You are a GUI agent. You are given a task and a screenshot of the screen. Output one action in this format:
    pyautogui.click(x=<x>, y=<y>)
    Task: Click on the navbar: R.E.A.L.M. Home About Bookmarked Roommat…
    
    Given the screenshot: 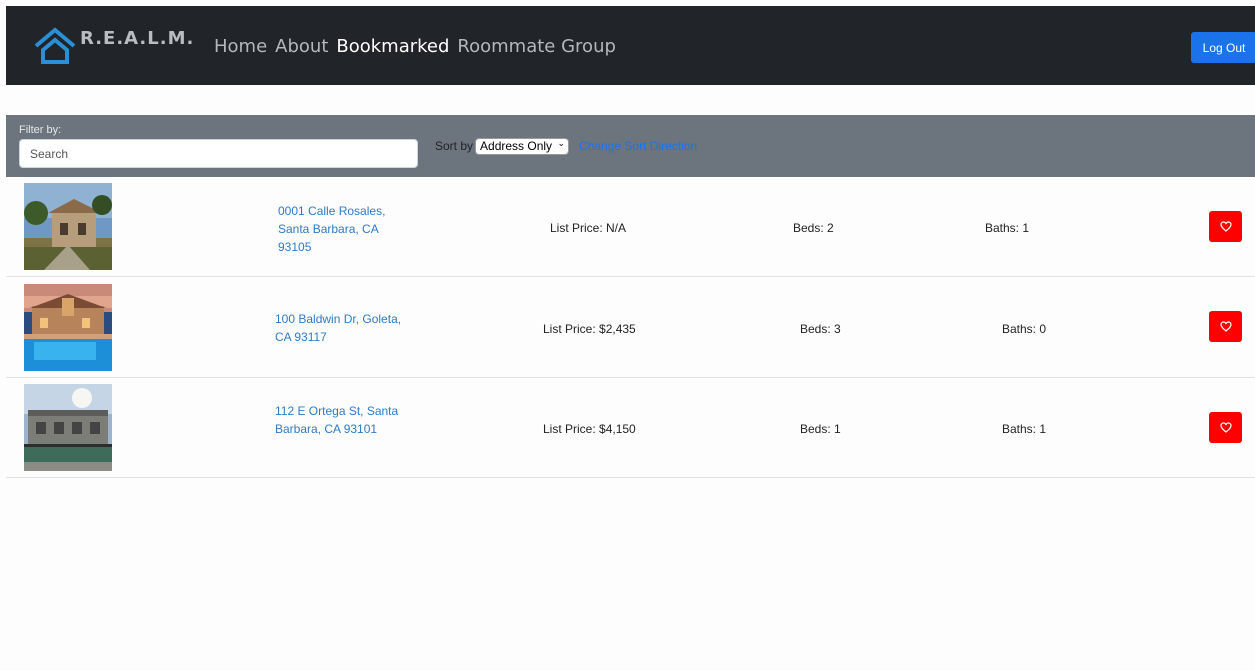 What is the action you would take?
    pyautogui.click(x=630, y=45)
    